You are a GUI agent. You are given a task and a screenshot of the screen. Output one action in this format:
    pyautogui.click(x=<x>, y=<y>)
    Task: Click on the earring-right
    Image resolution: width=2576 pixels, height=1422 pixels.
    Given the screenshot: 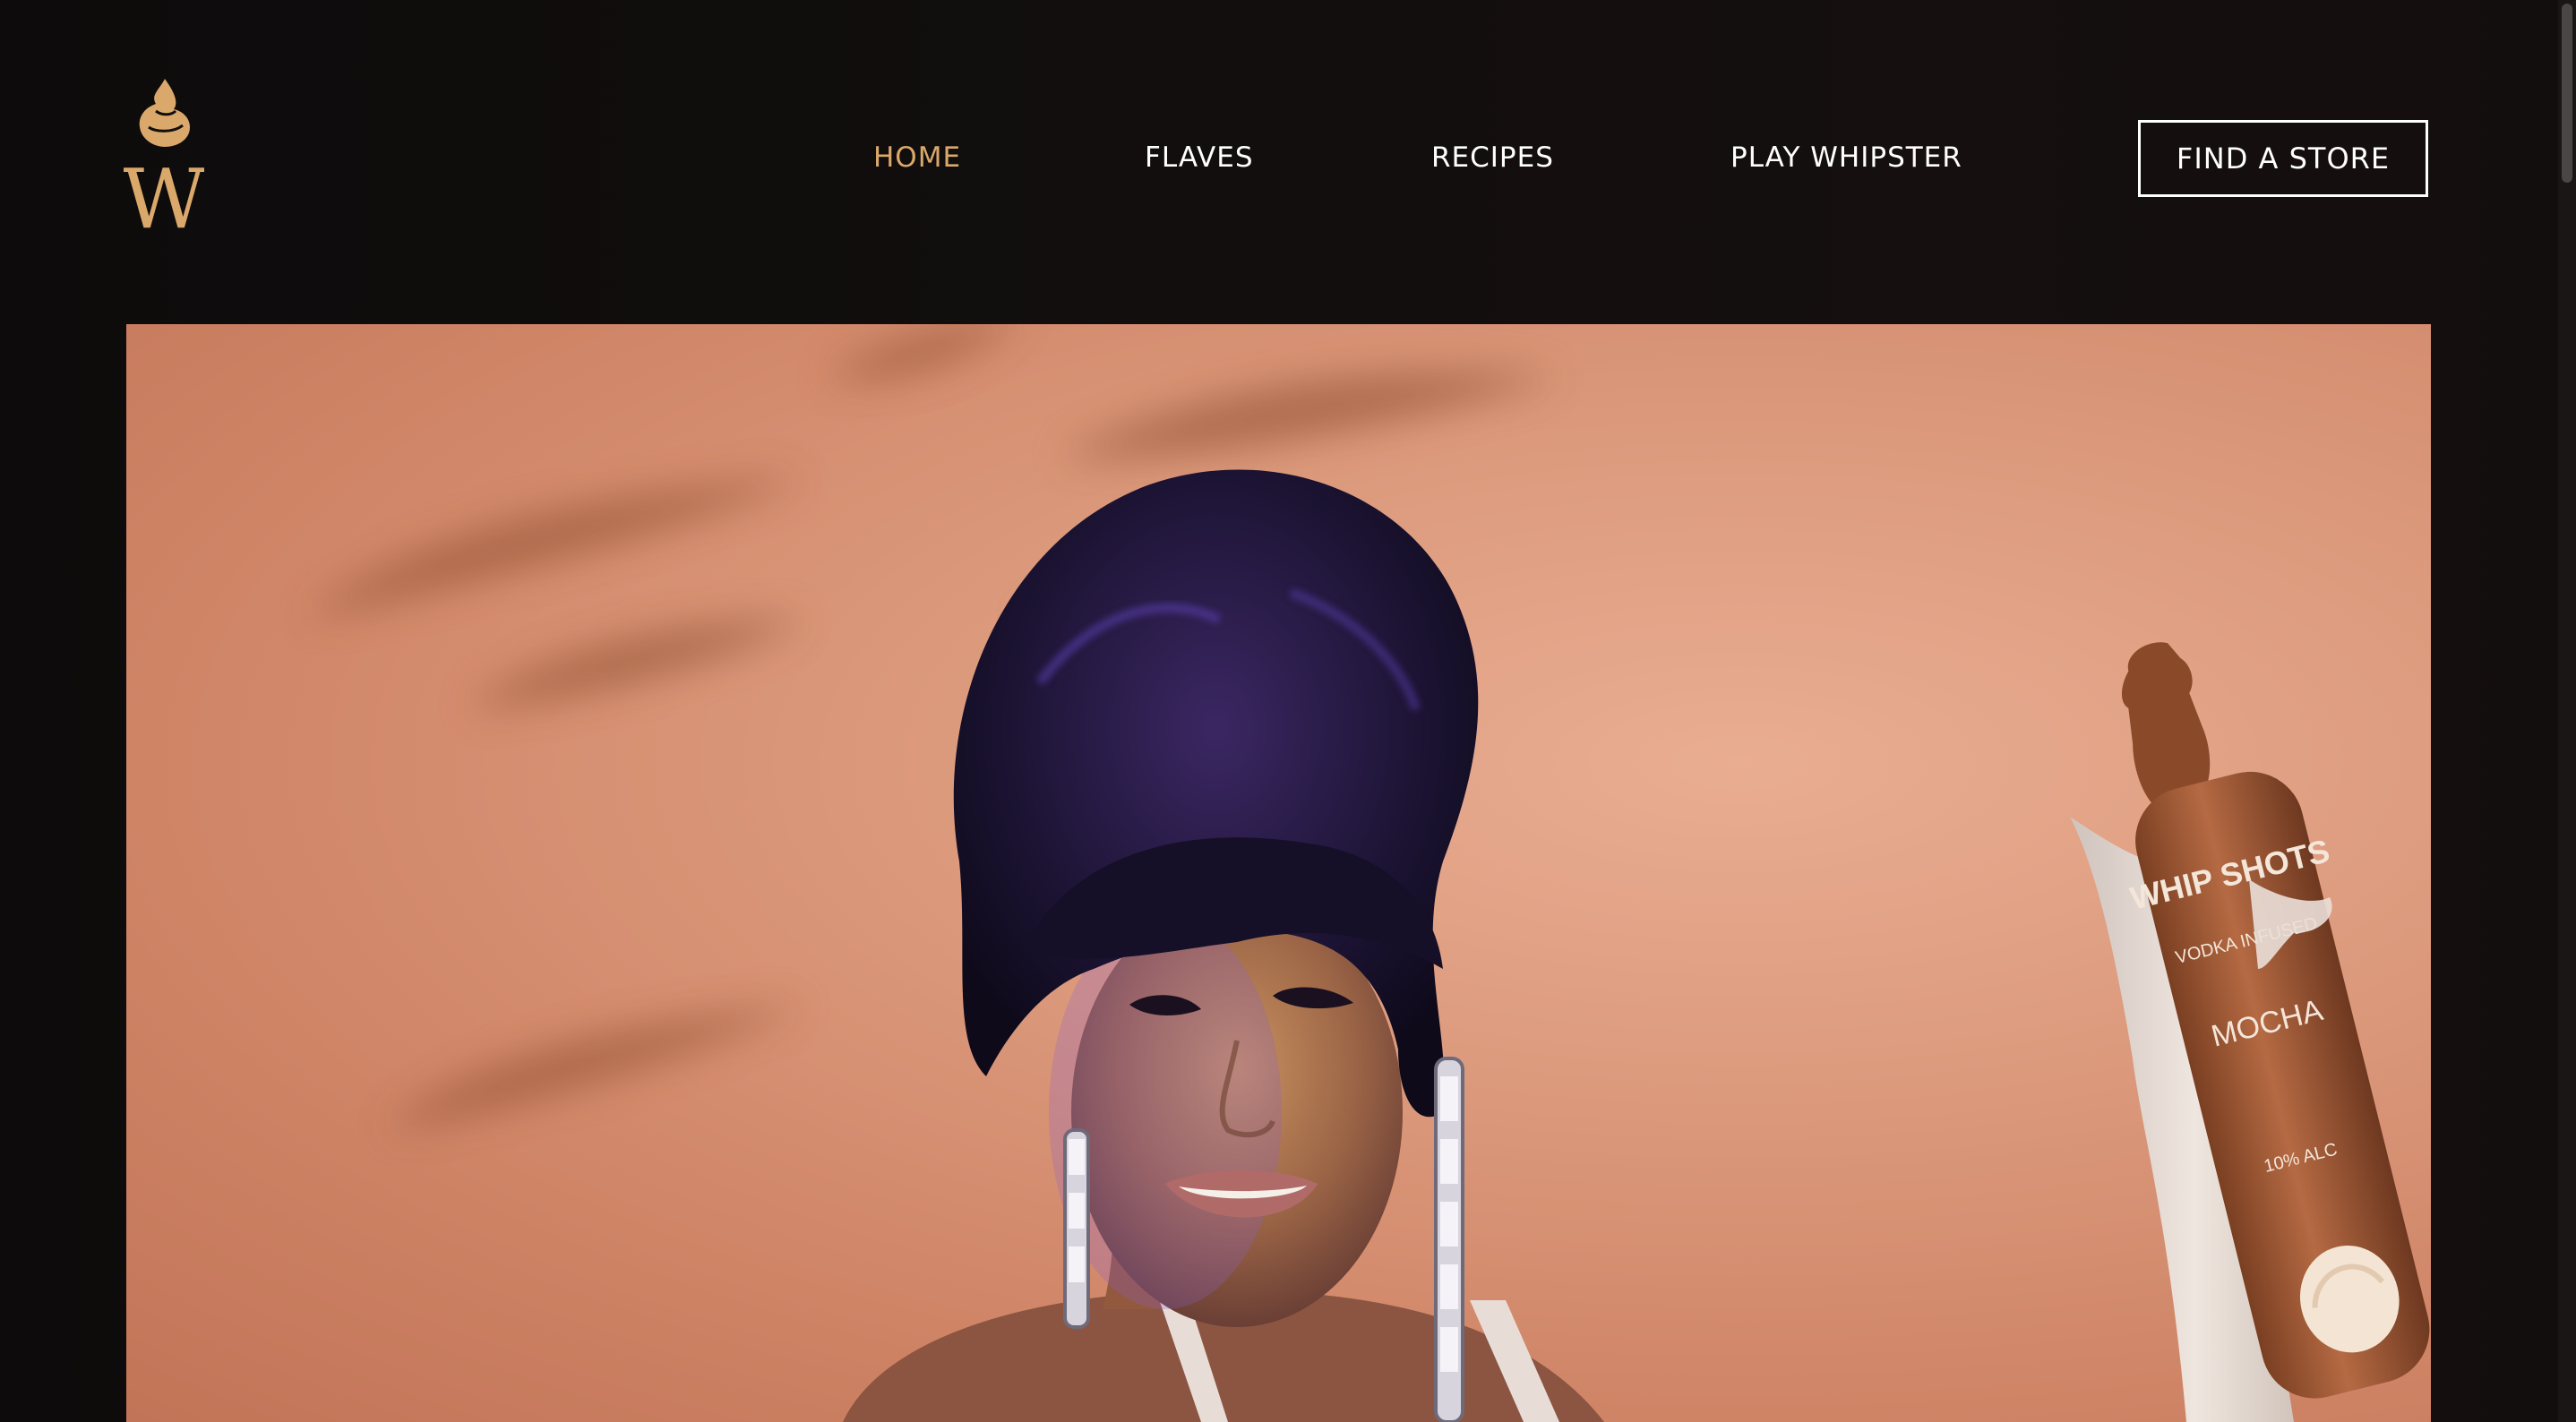 What is the action you would take?
    pyautogui.click(x=1449, y=1239)
    